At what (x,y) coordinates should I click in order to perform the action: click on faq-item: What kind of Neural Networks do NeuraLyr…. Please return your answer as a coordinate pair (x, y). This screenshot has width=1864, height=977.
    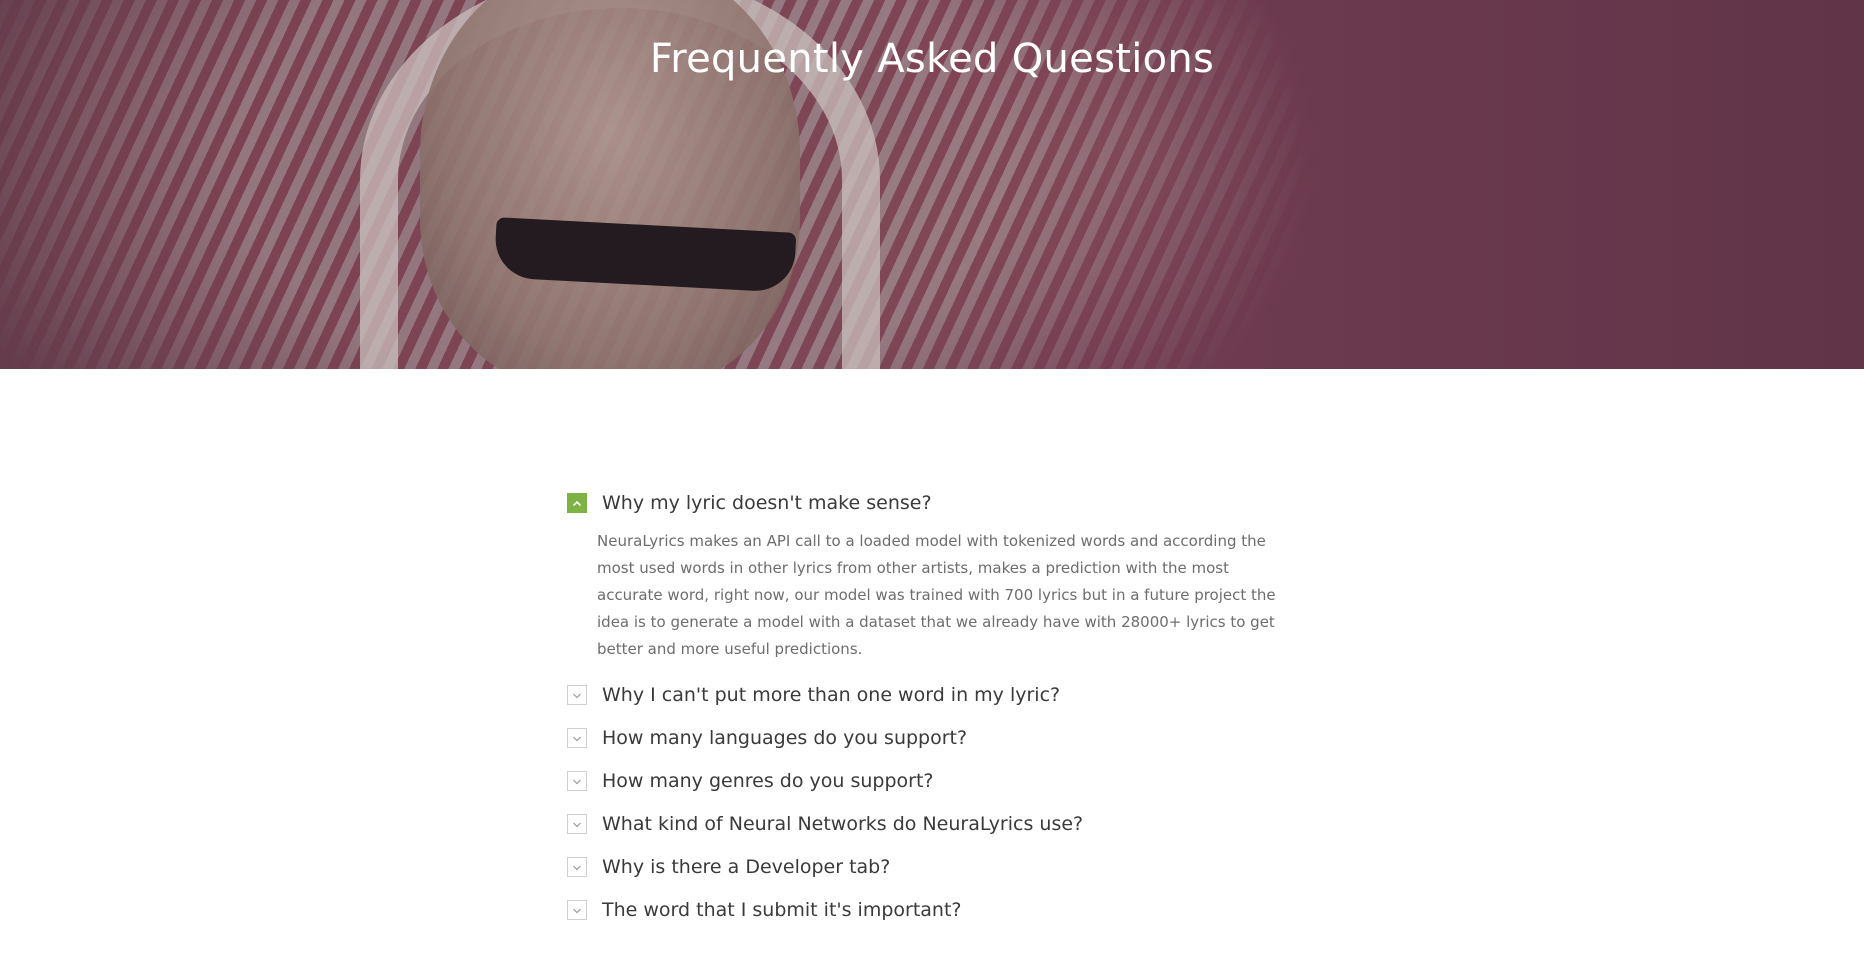
    Looking at the image, I should click on (927, 824).